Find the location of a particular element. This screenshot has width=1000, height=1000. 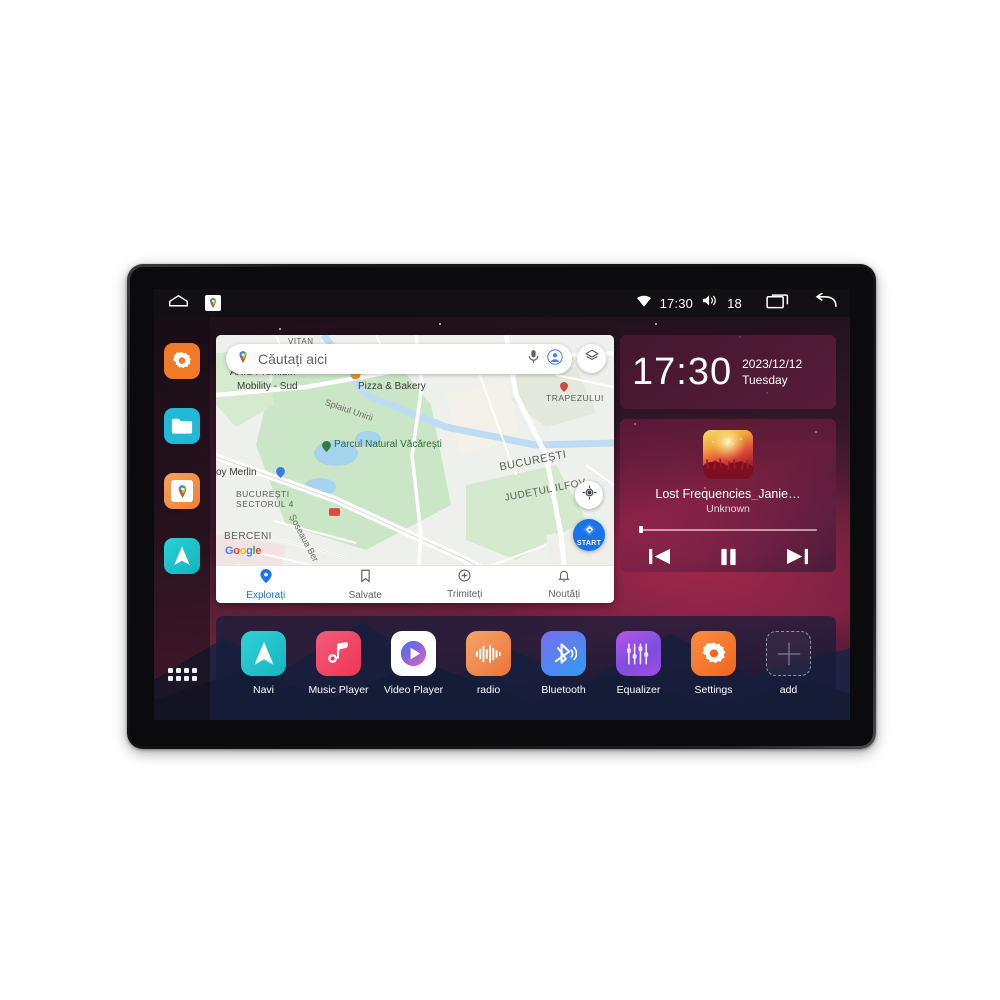

map-nav-saved: Salvate is located at coordinates (366, 585).